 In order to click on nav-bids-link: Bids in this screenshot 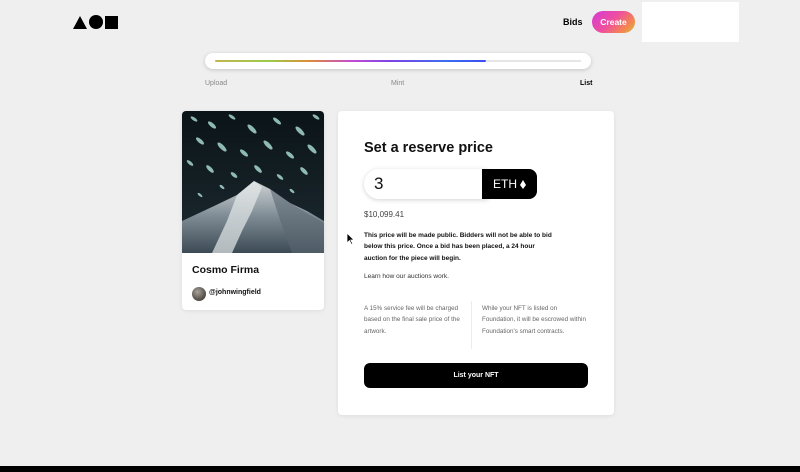, I will do `click(573, 22)`.